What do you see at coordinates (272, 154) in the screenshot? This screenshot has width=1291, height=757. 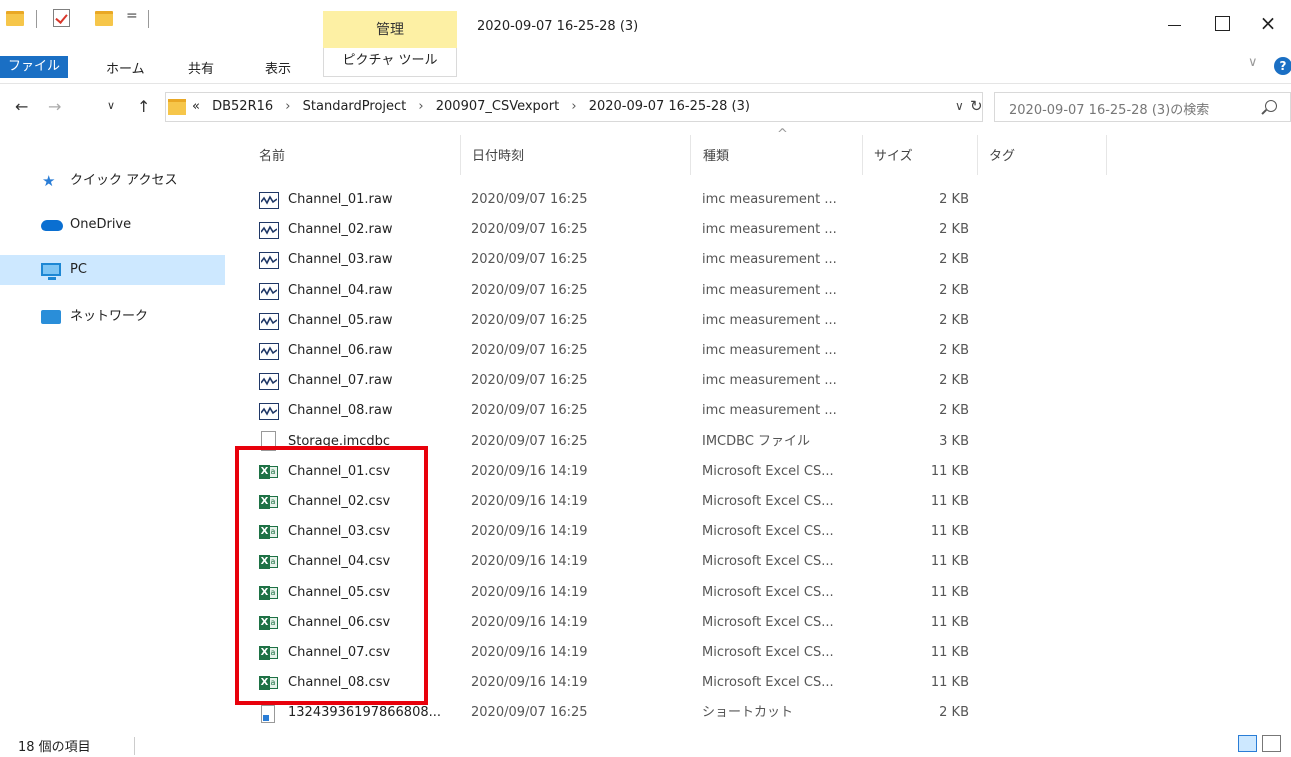 I see `column-header-name: 名前` at bounding box center [272, 154].